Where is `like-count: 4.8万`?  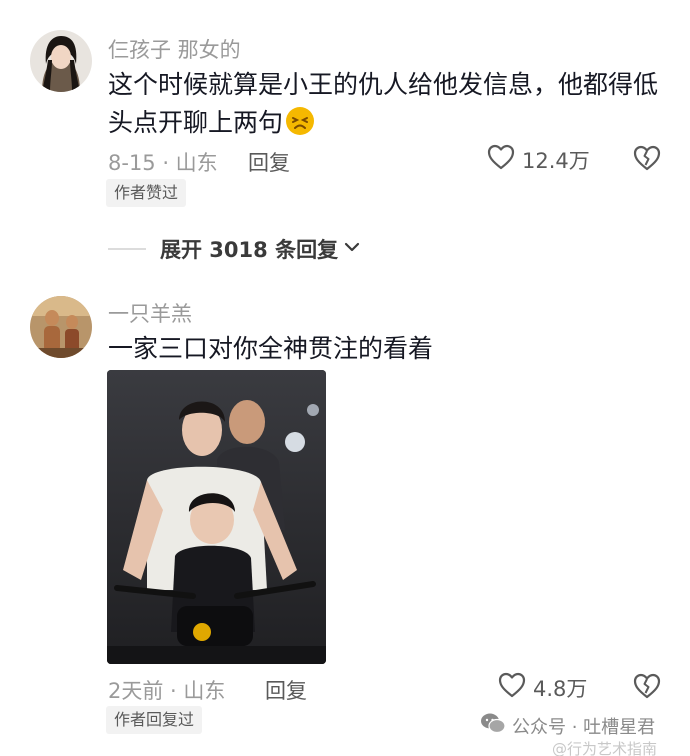 like-count: 4.8万 is located at coordinates (560, 688).